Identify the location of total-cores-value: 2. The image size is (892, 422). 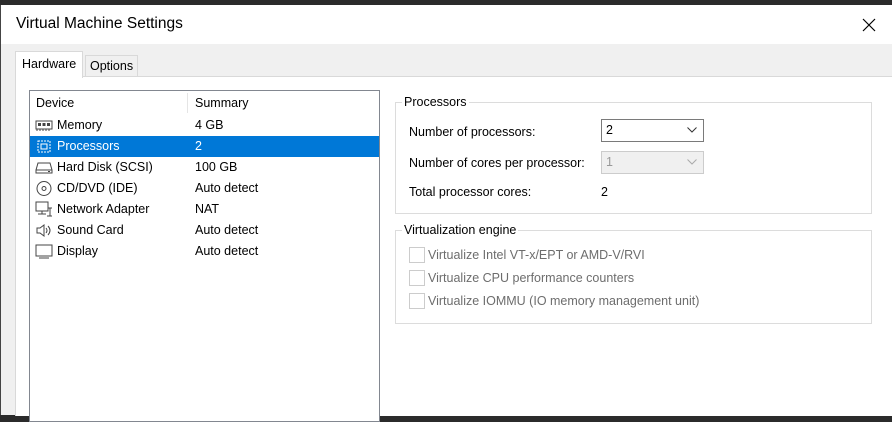
(604, 192).